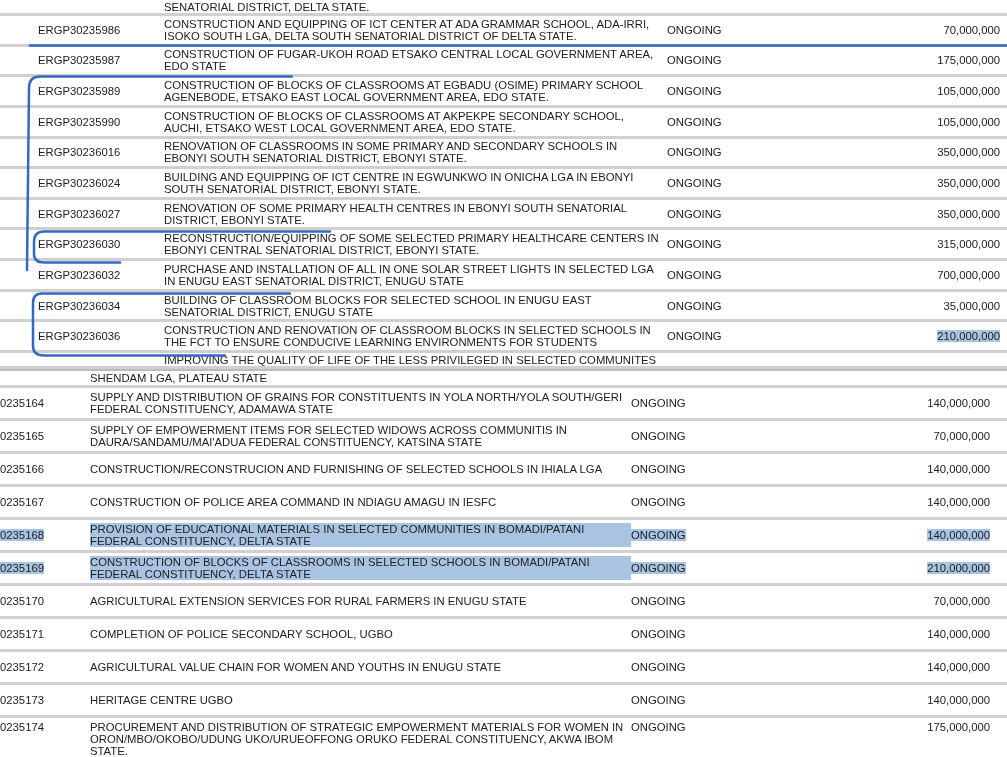 This screenshot has height=757, width=1007. What do you see at coordinates (22, 502) in the screenshot?
I see `project-code: 0235167` at bounding box center [22, 502].